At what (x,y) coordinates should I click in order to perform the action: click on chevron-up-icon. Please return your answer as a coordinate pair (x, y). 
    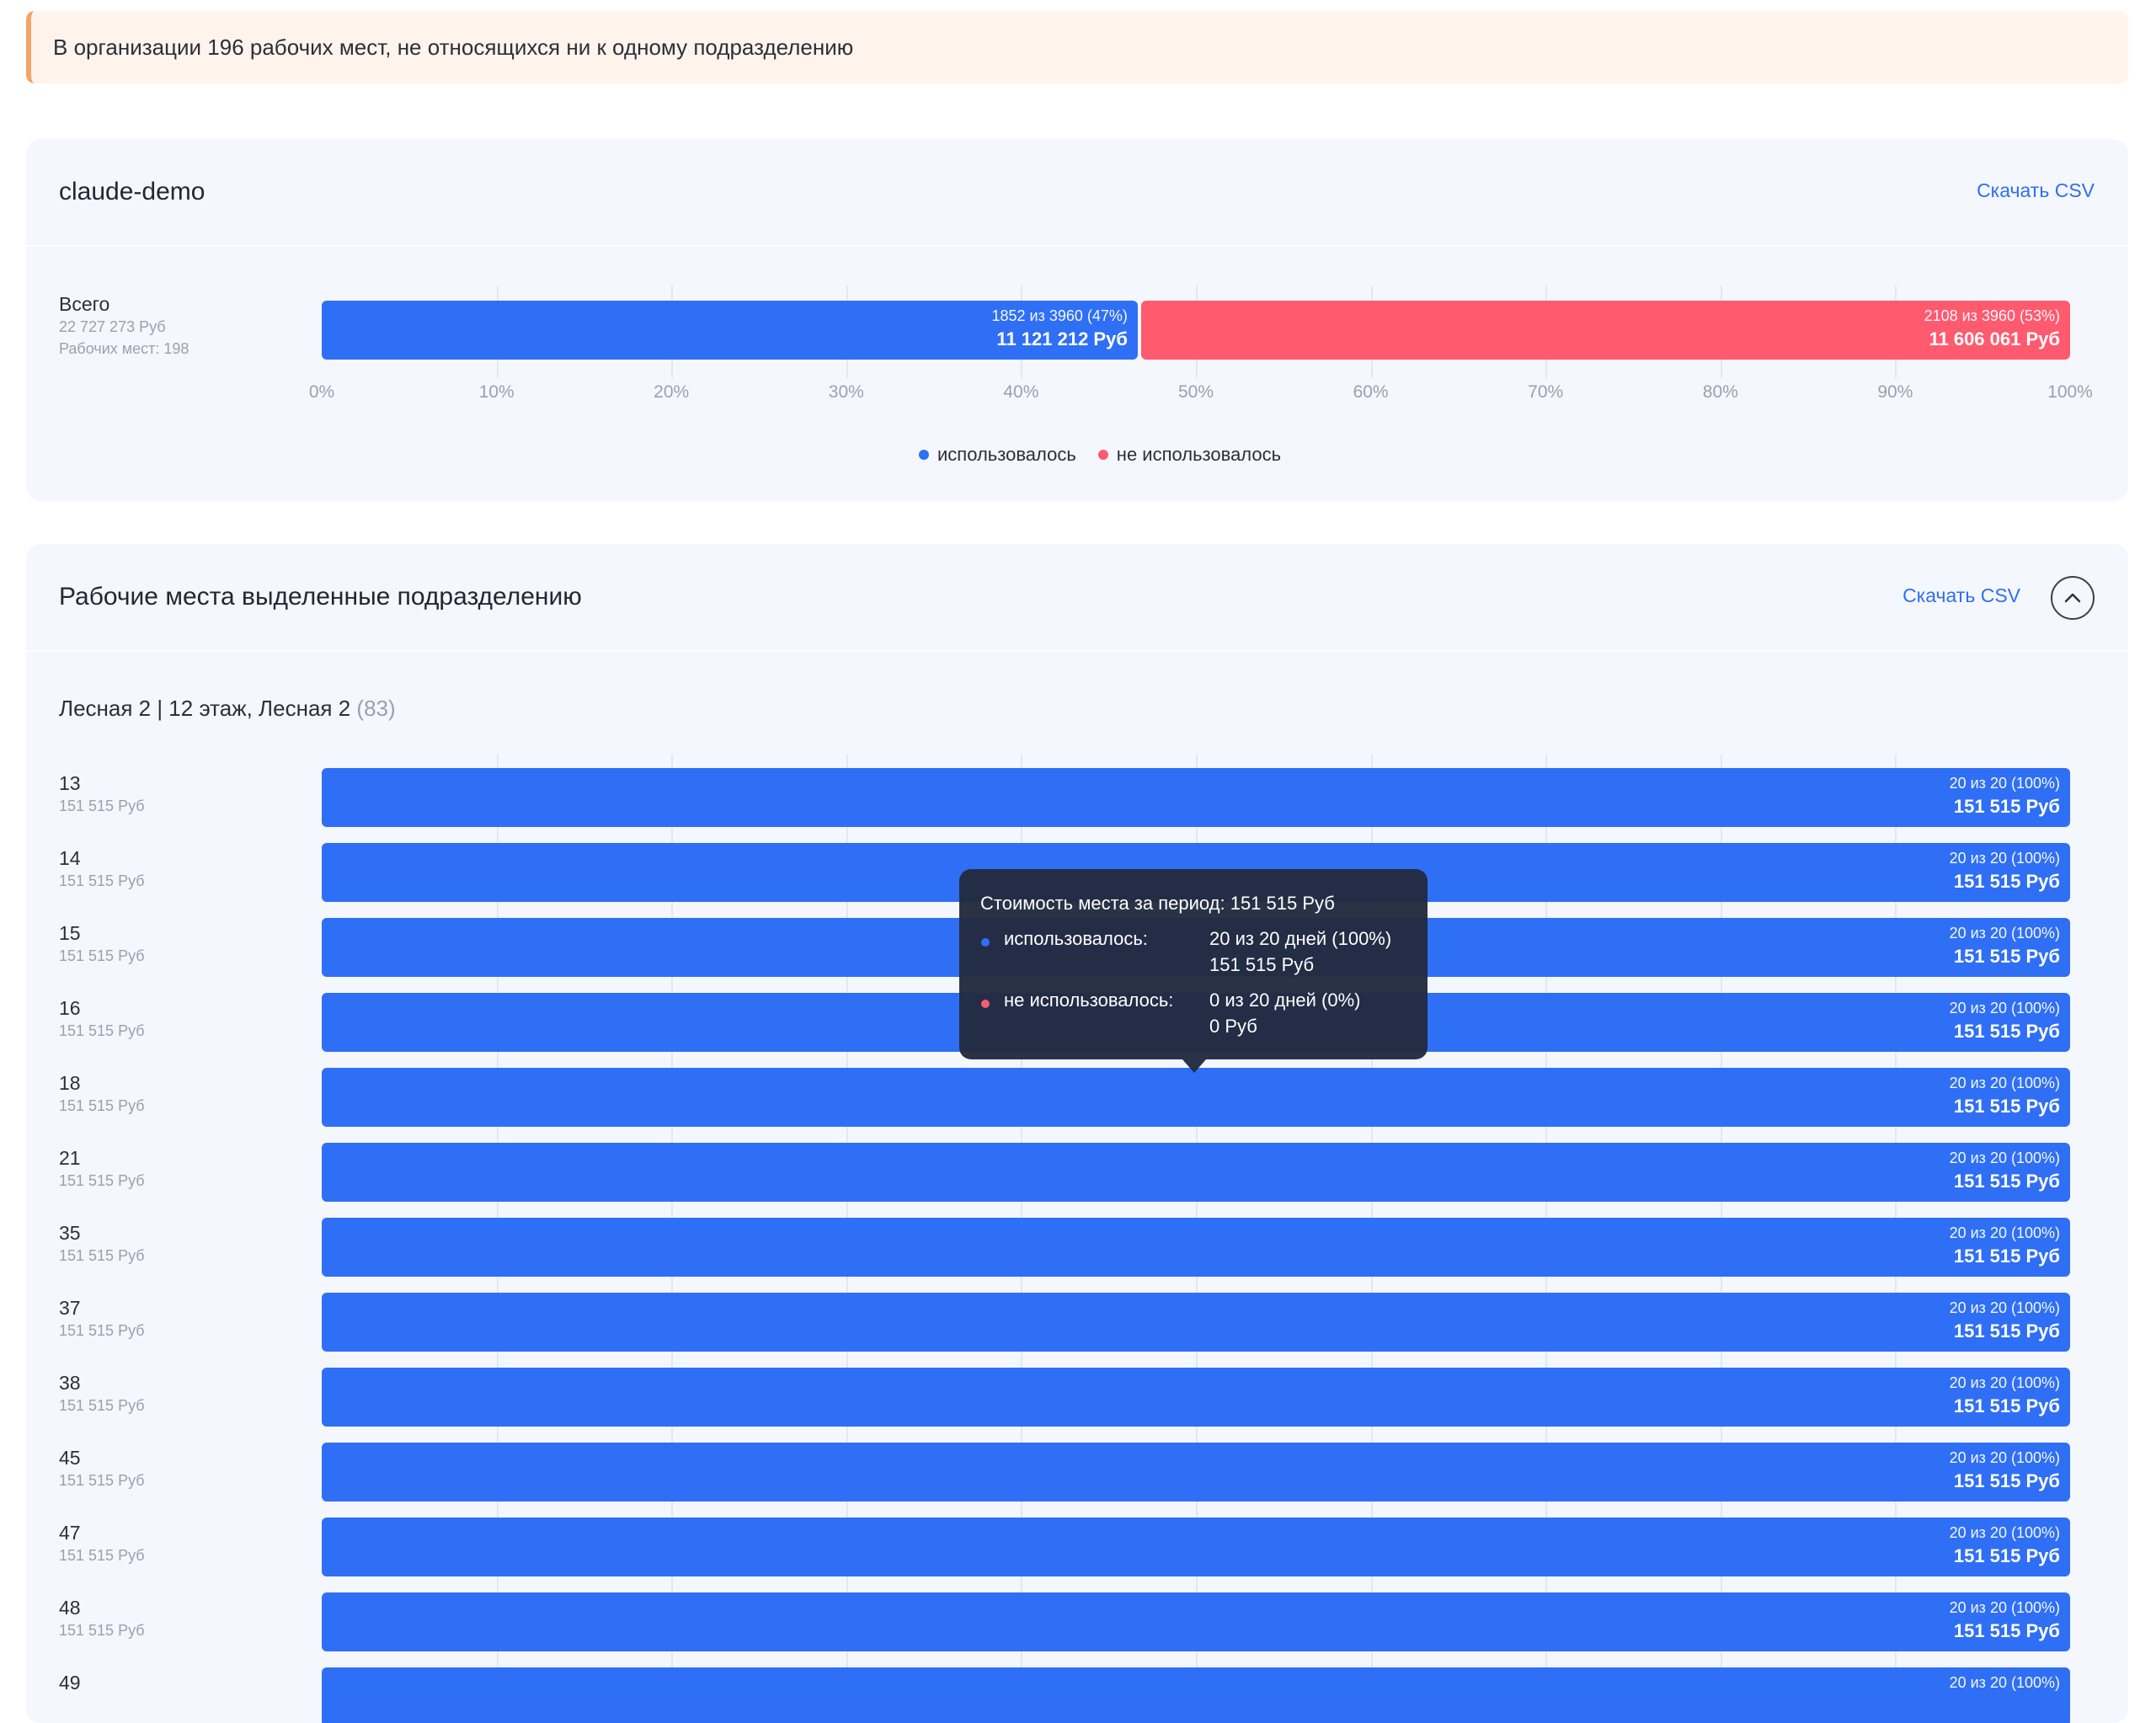
    Looking at the image, I should click on (2072, 598).